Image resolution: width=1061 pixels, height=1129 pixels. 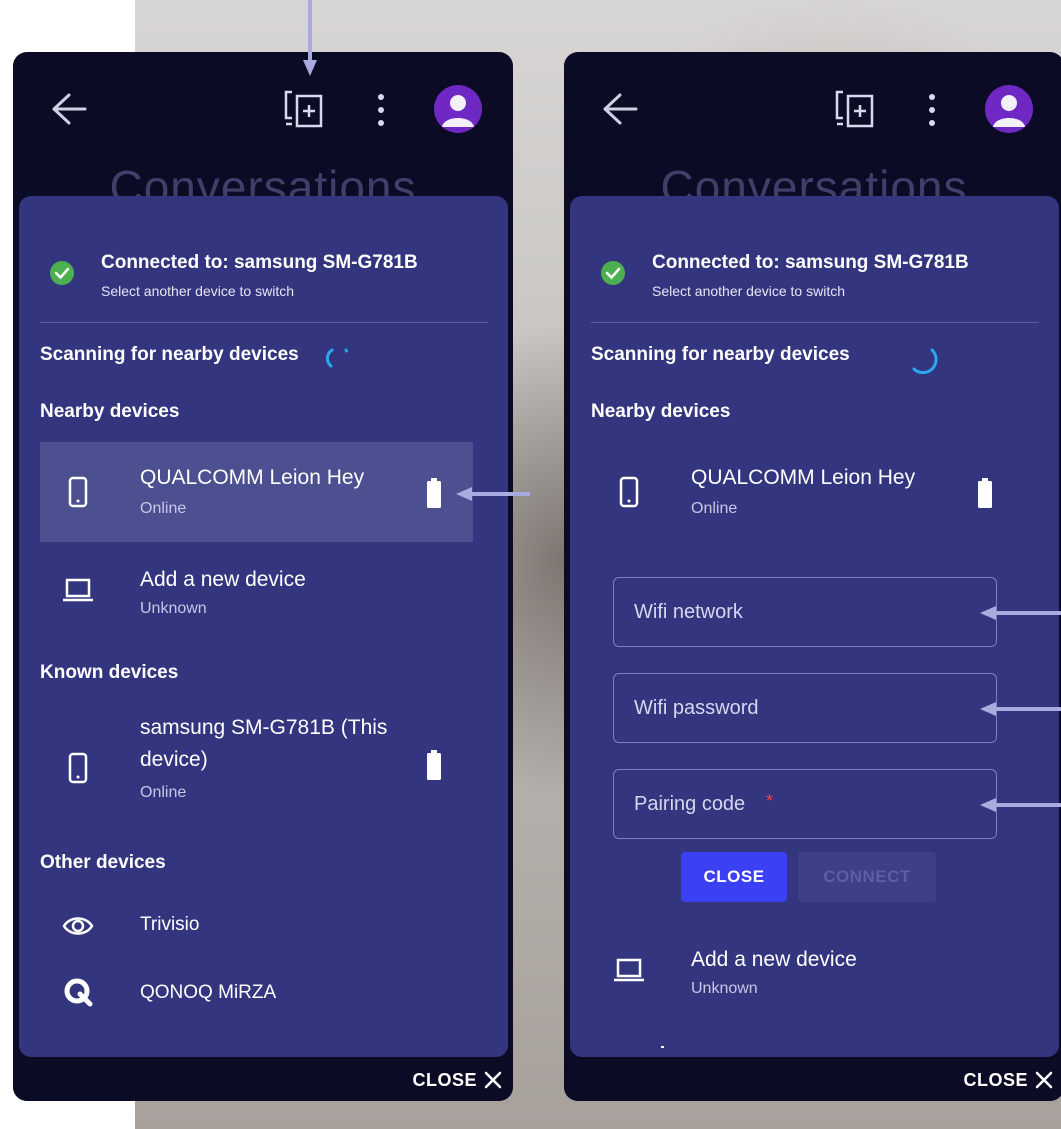 I want to click on arrow-down-annotation-icon, so click(x=310, y=38).